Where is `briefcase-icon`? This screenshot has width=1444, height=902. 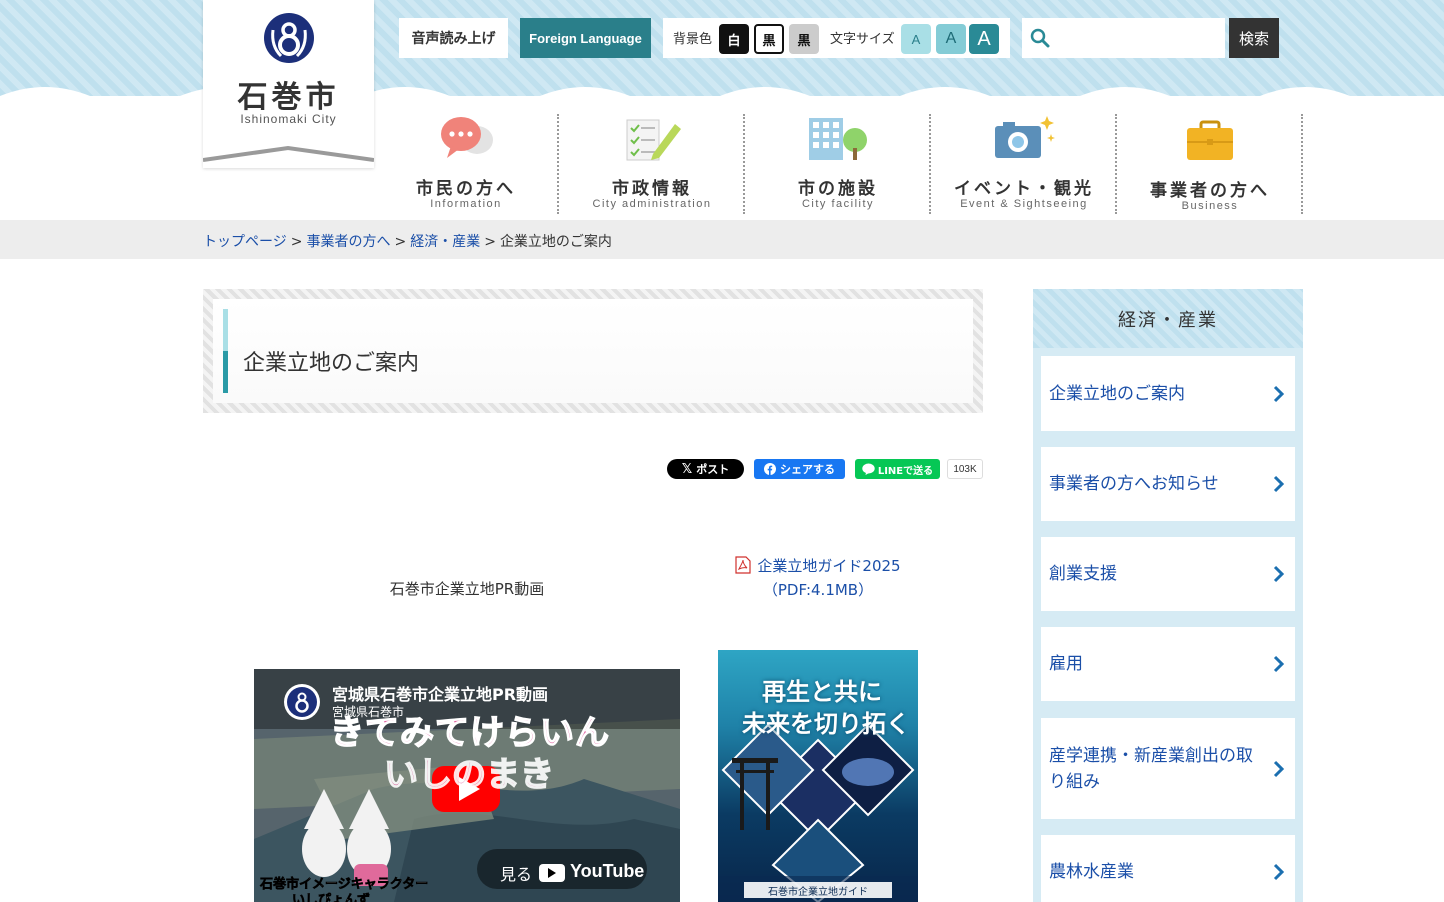 briefcase-icon is located at coordinates (1210, 140).